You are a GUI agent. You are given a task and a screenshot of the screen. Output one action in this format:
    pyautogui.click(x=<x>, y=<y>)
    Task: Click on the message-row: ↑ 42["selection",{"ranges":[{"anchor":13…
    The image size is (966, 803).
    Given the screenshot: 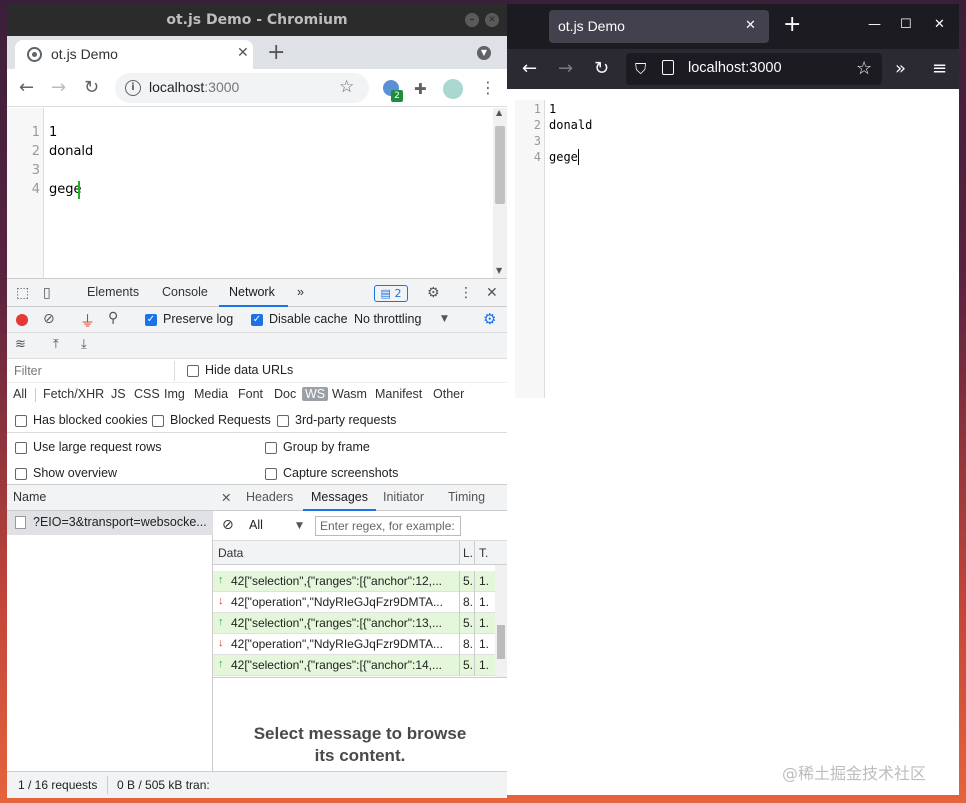 What is the action you would take?
    pyautogui.click(x=354, y=623)
    